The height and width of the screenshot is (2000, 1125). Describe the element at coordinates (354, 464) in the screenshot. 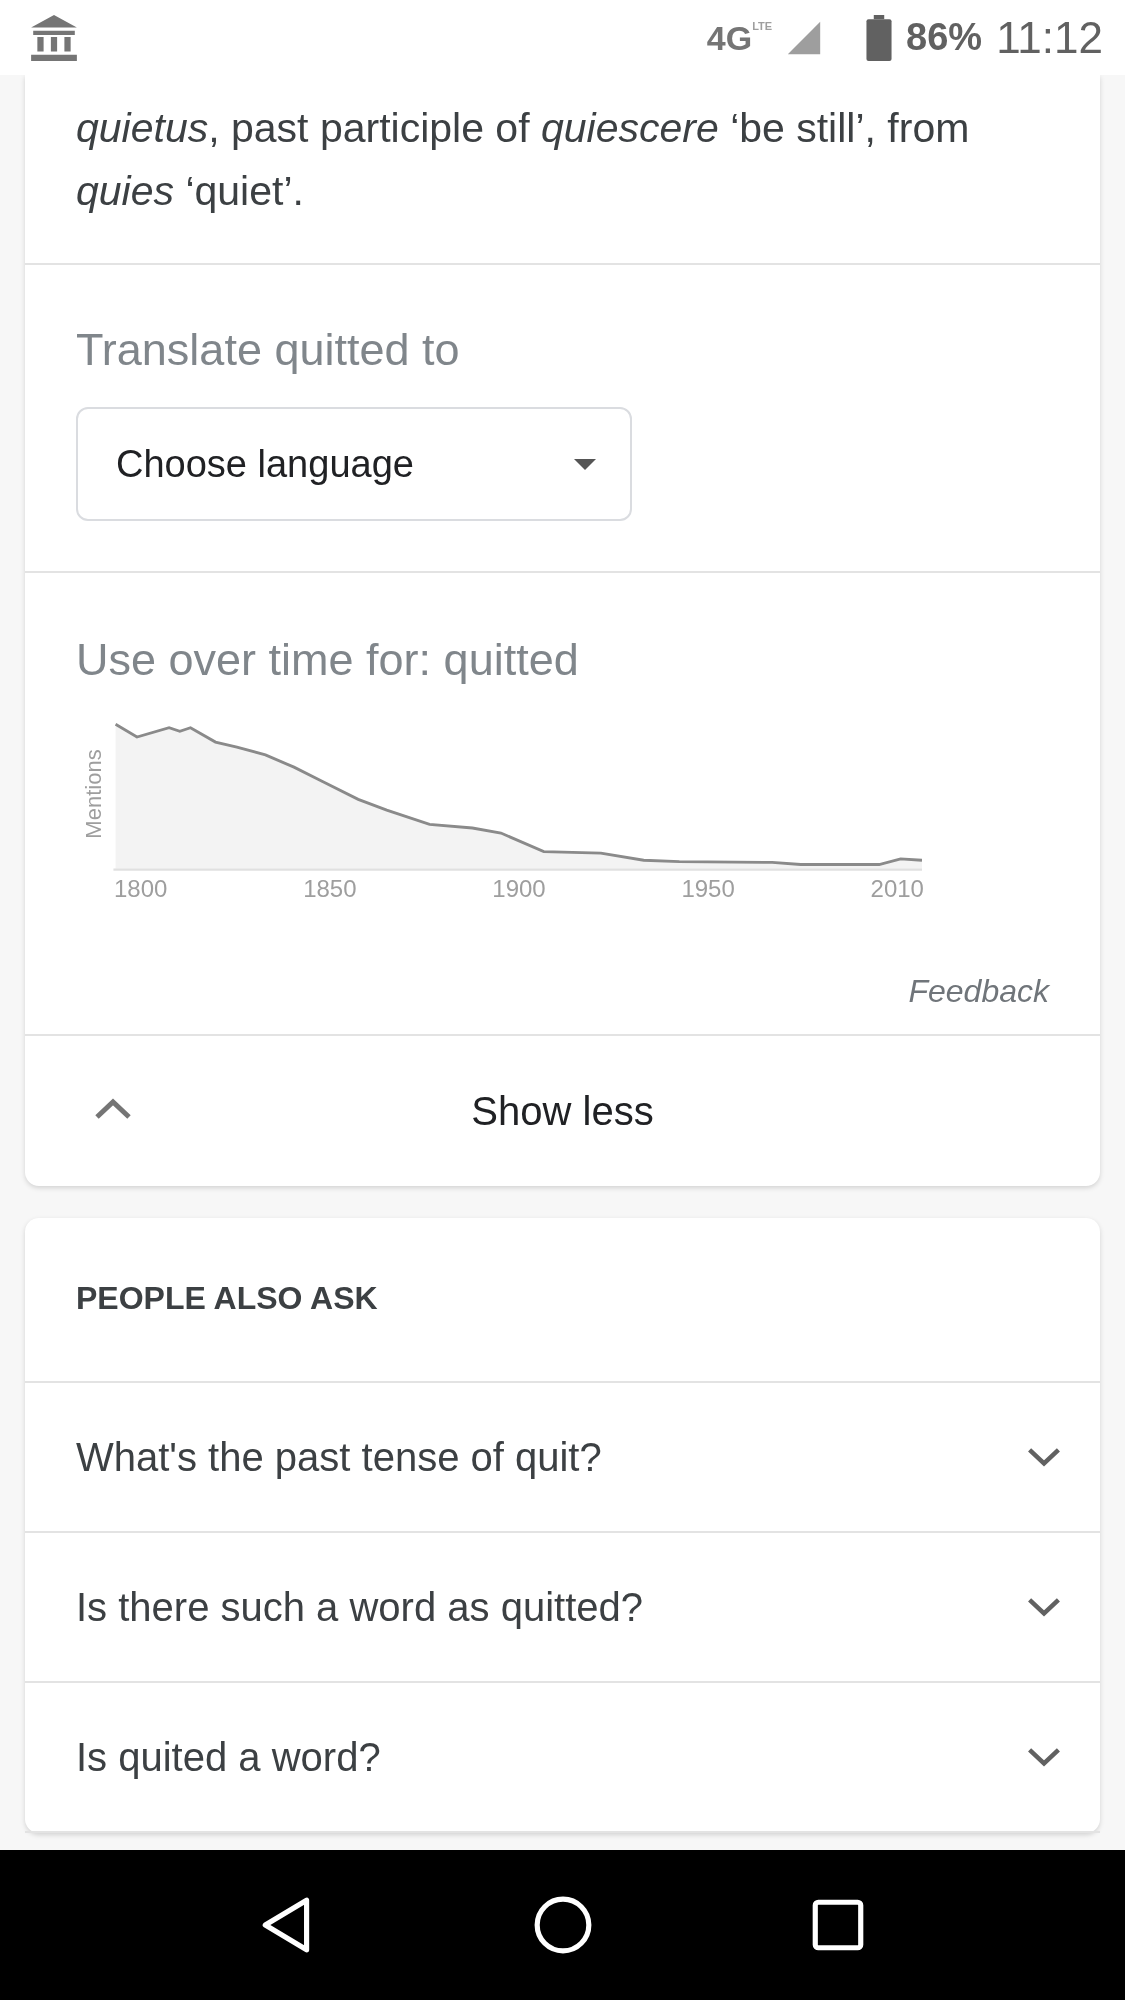

I see `language-dropdown: Choose language` at that location.